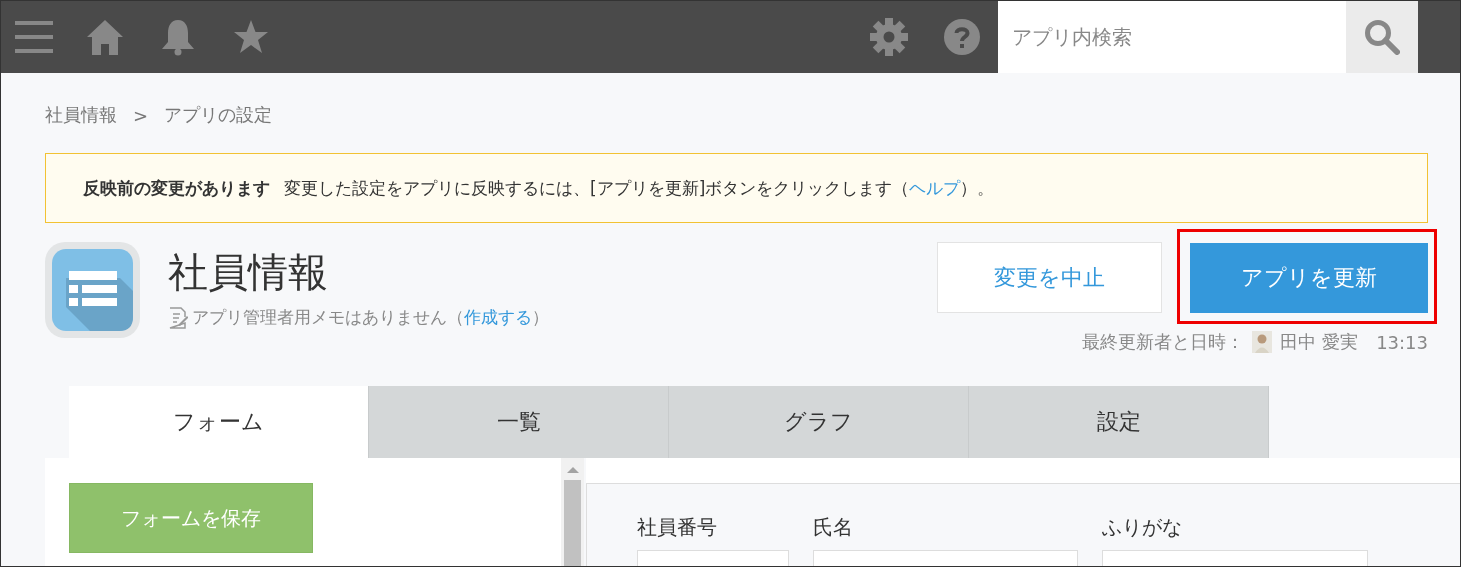 Image resolution: width=1461 pixels, height=567 pixels. What do you see at coordinates (572, 470) in the screenshot?
I see `scroll-up-icon` at bounding box center [572, 470].